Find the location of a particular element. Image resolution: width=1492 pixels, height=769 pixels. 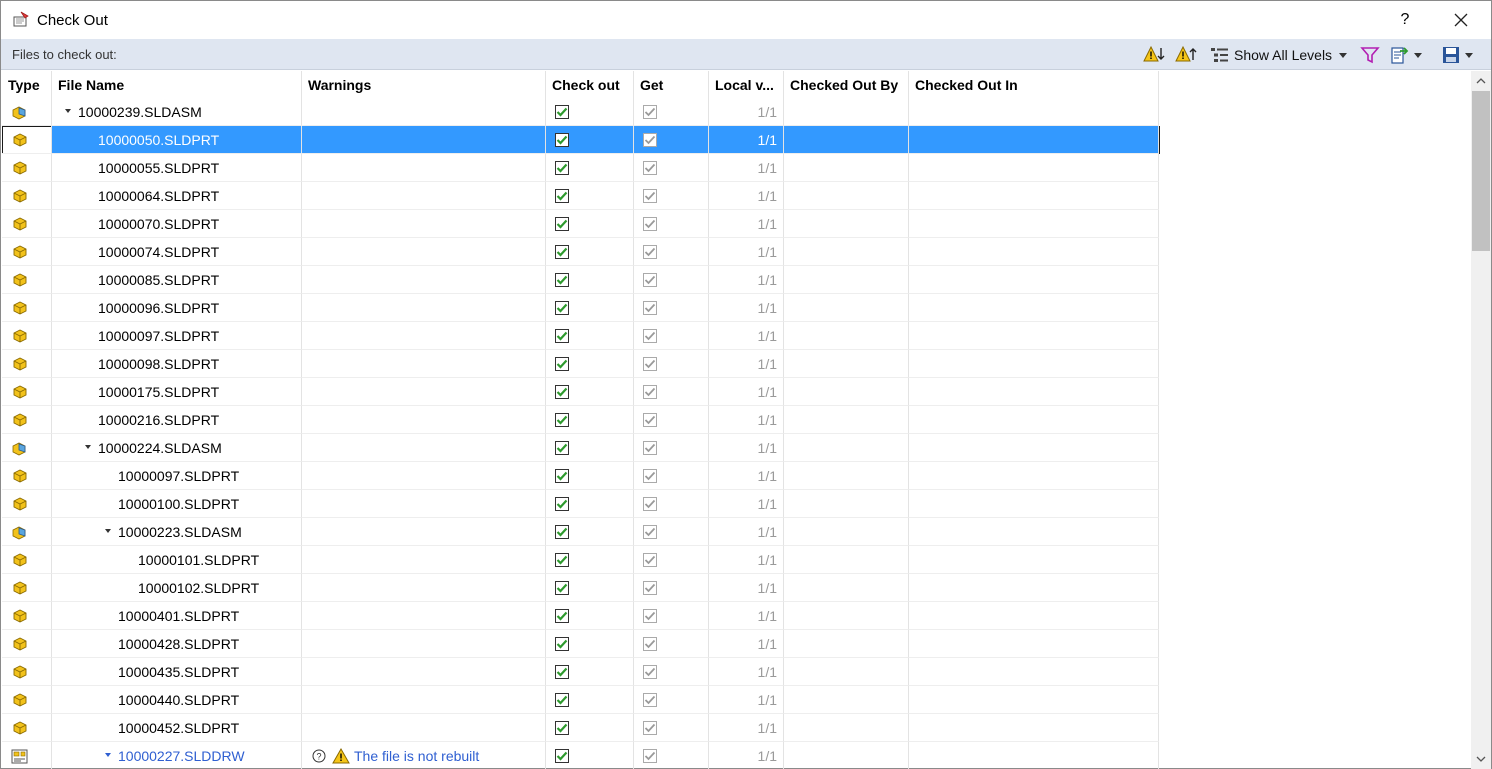

file-name-cell: 10000074.SLDPRT is located at coordinates (177, 252).